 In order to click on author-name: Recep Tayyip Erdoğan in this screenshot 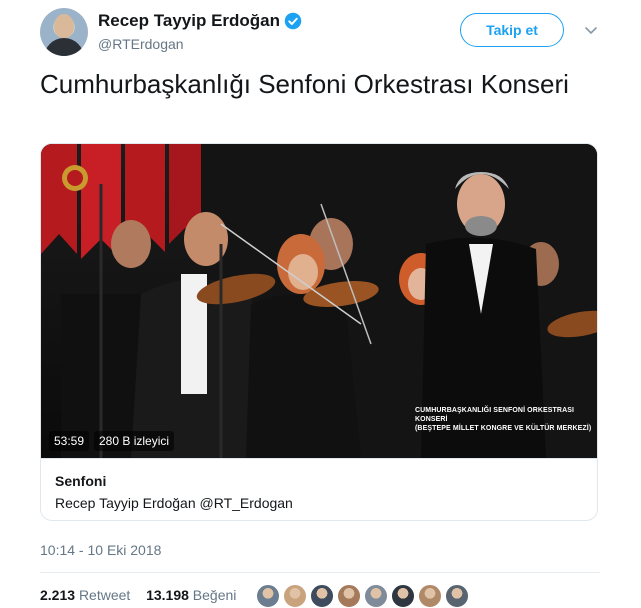, I will do `click(189, 21)`.